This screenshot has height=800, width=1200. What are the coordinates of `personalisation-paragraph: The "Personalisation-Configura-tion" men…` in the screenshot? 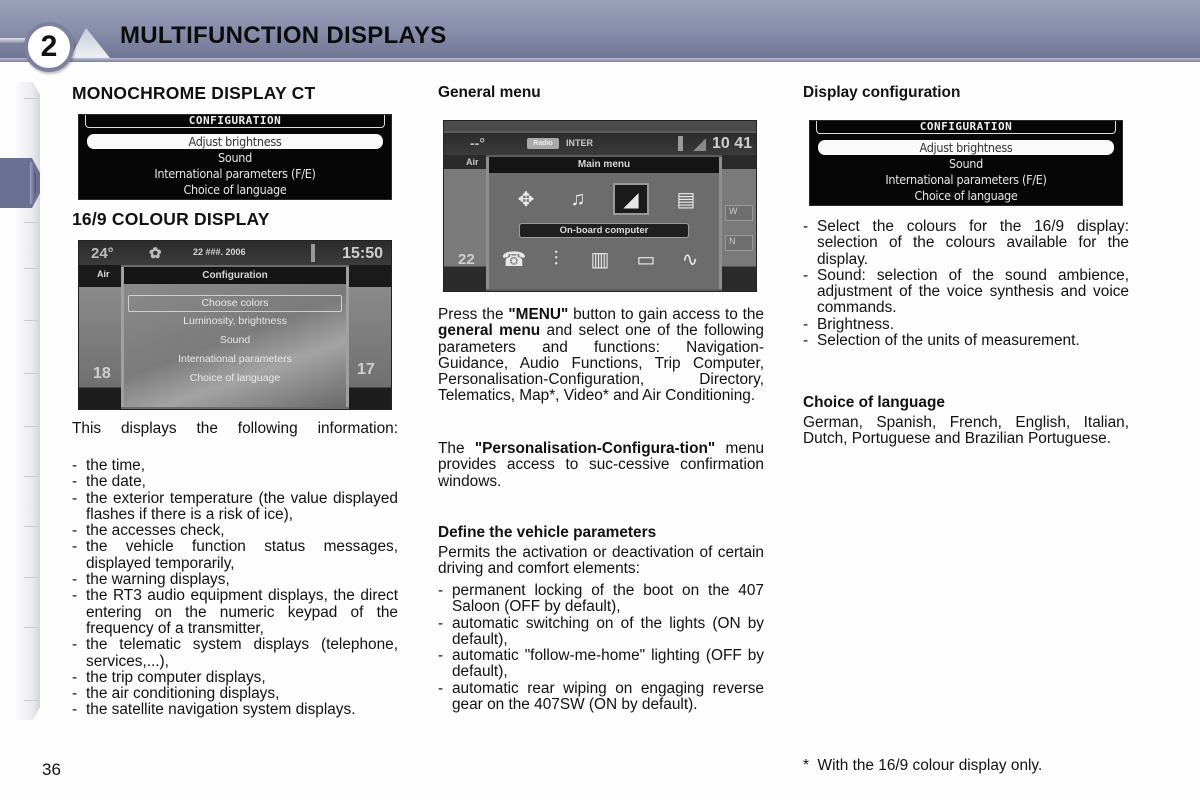 It's located at (601, 465).